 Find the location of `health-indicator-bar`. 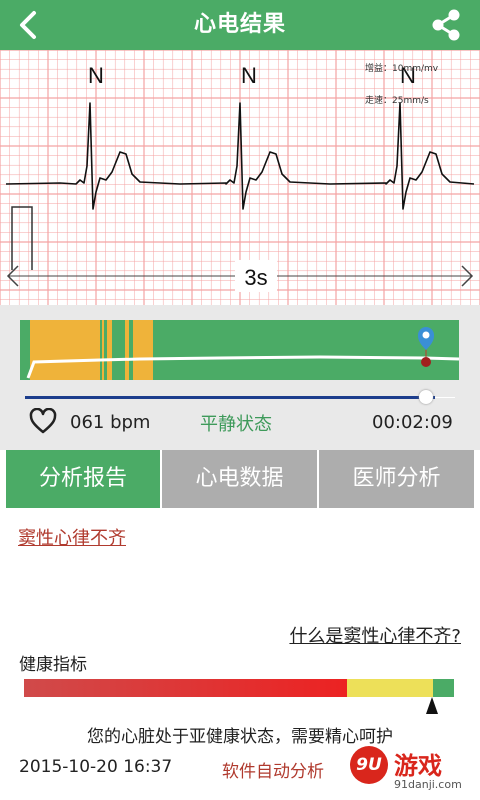

health-indicator-bar is located at coordinates (239, 688).